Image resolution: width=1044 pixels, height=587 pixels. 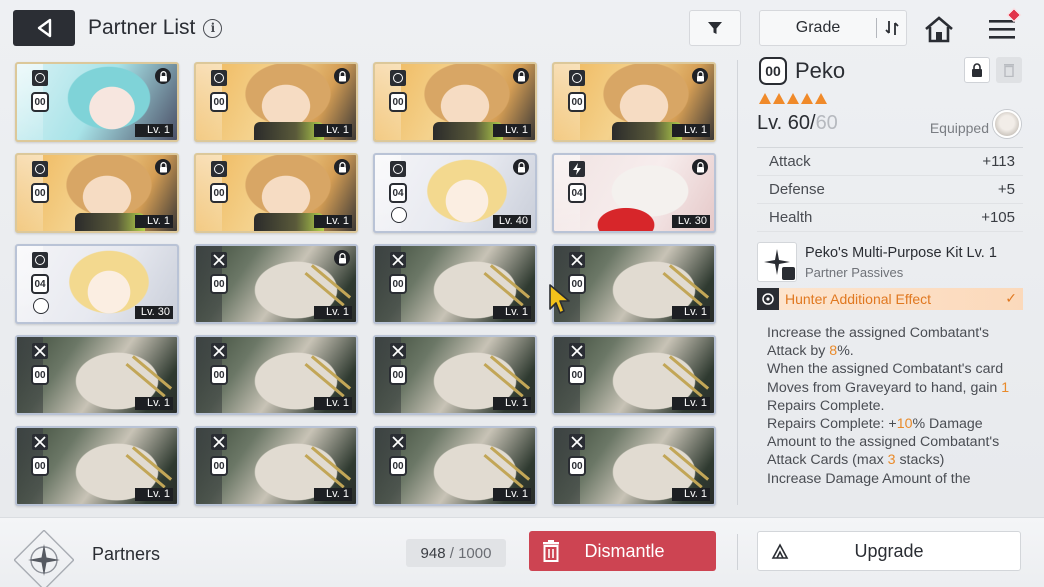 What do you see at coordinates (998, 161) in the screenshot?
I see `stat-value: +113` at bounding box center [998, 161].